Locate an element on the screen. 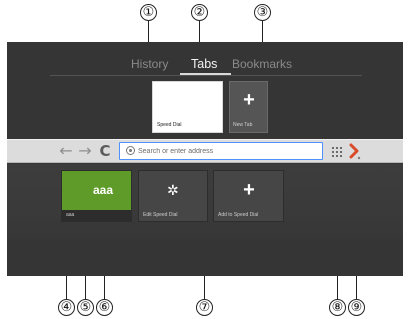 The width and height of the screenshot is (411, 319). back-button: ← is located at coordinates (66, 151).